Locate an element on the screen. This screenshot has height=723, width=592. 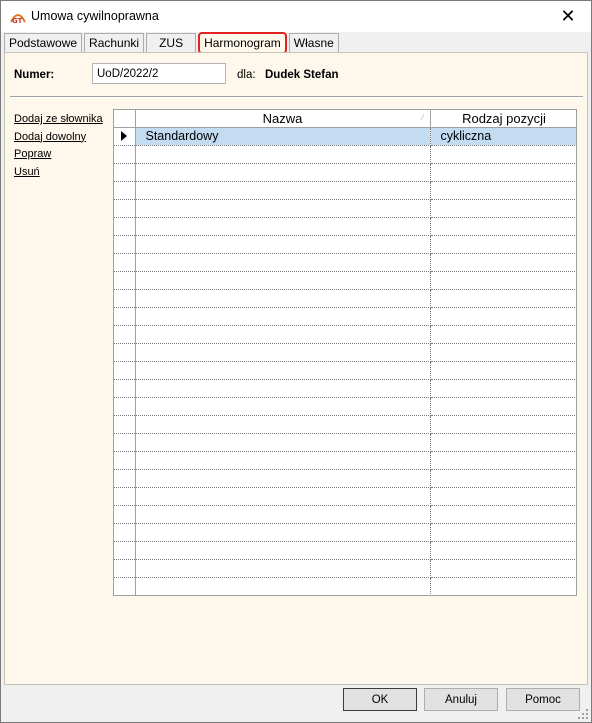
popraw-link: Popraw is located at coordinates (58, 155).